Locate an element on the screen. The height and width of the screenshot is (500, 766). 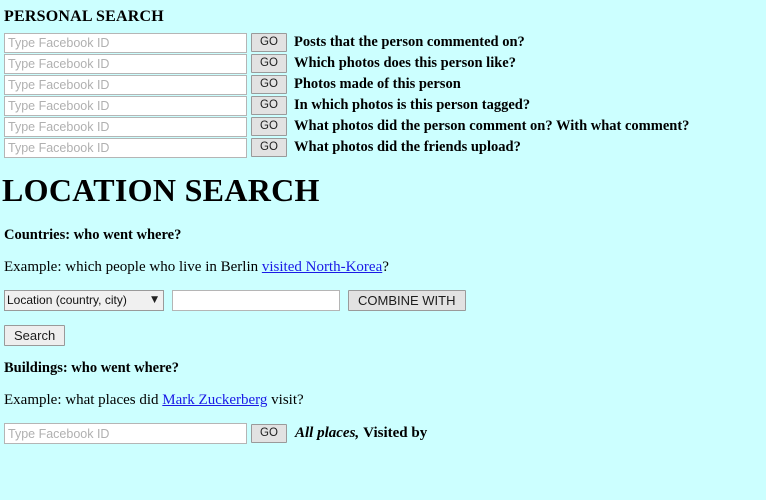
location-search-title: LOCATION SEARCH is located at coordinates (161, 190).